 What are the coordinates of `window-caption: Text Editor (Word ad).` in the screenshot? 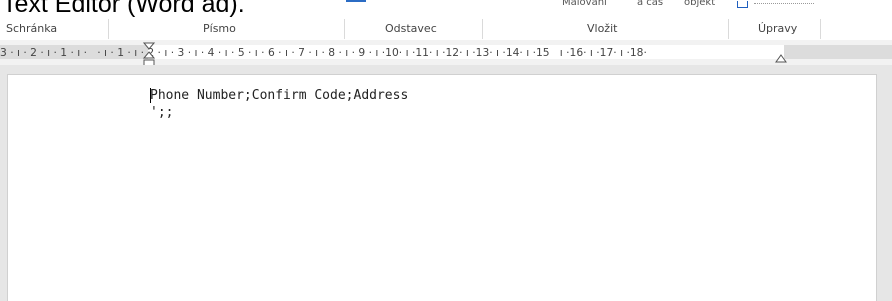 It's located at (123, 9).